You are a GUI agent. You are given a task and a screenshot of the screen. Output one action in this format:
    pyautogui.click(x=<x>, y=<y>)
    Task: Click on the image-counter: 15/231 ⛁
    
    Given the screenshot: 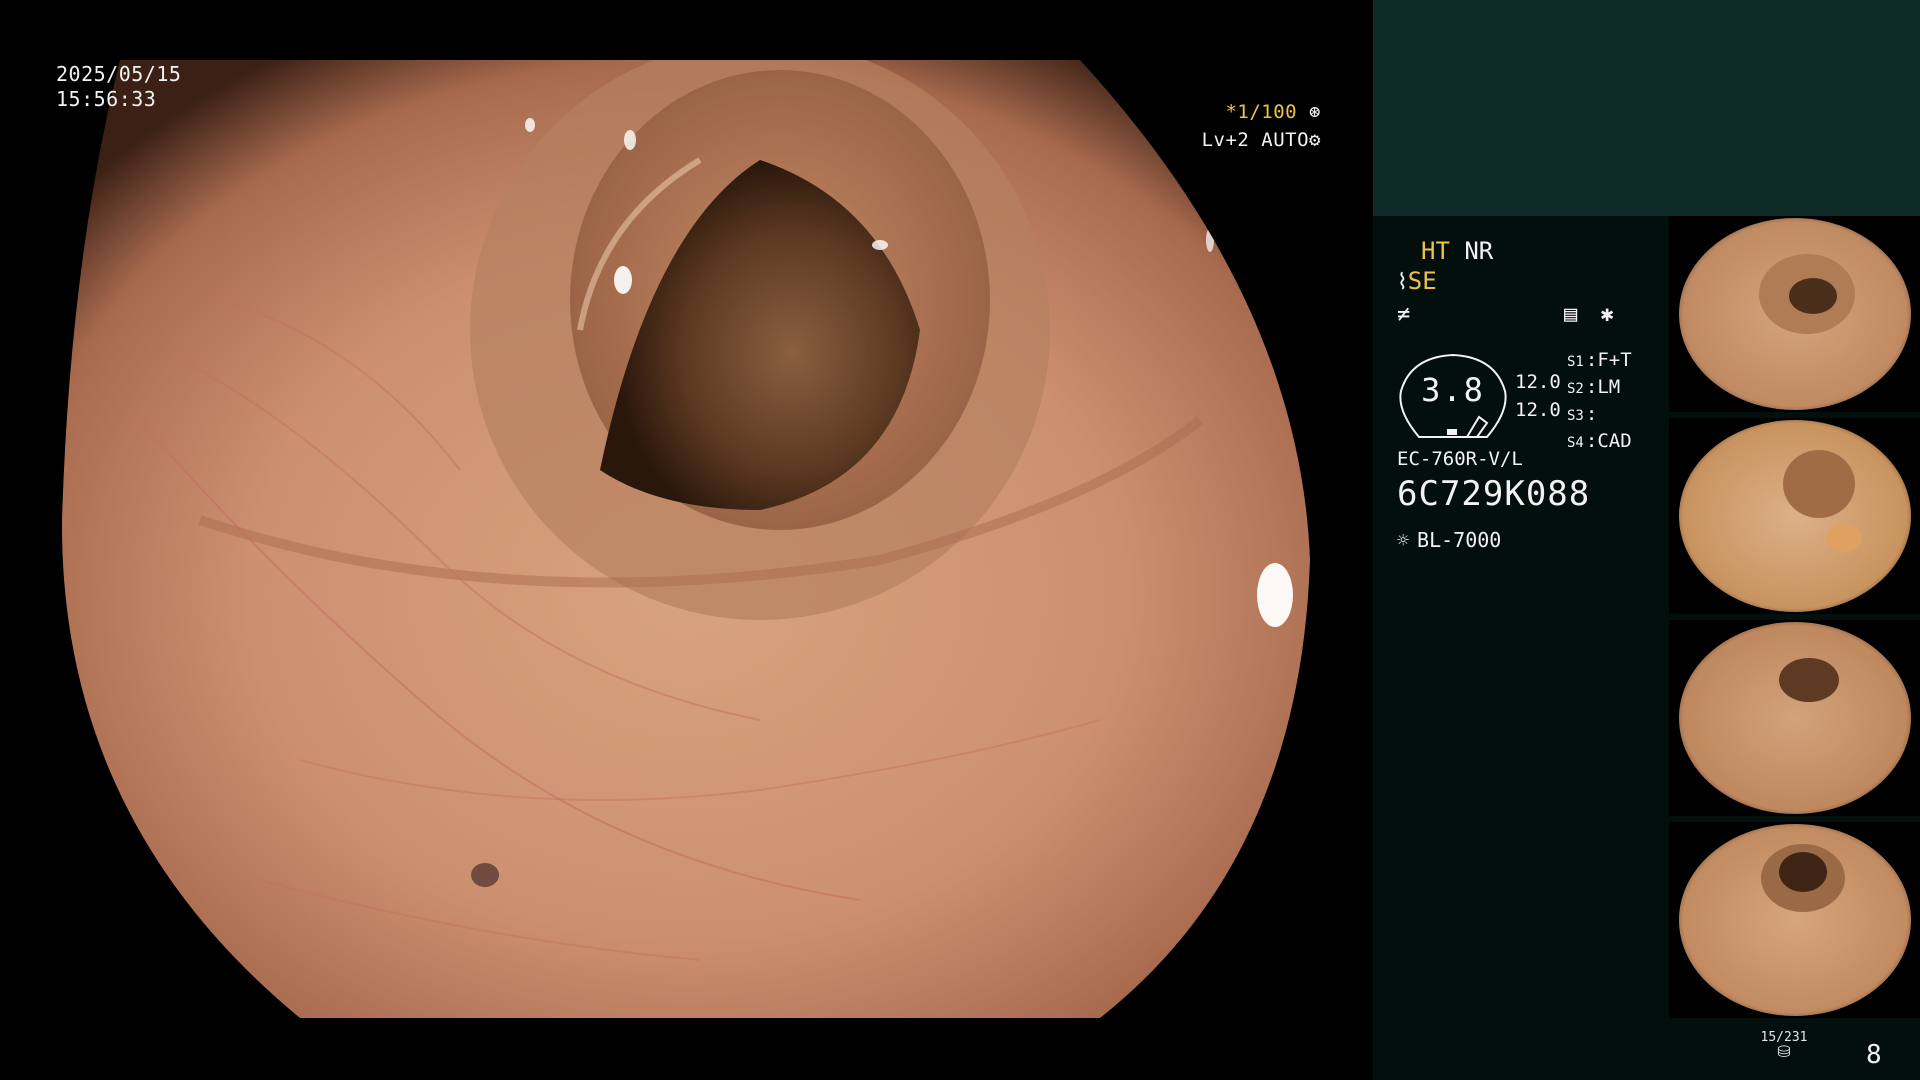 What is the action you would take?
    pyautogui.click(x=1784, y=1045)
    